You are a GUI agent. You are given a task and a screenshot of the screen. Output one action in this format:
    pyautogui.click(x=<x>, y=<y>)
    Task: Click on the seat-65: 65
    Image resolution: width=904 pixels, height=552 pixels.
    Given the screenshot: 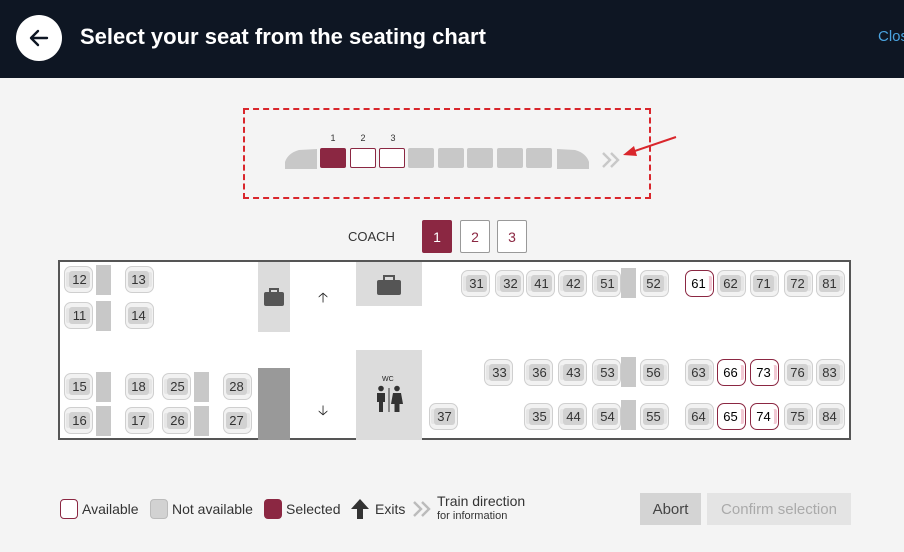 What is the action you would take?
    pyautogui.click(x=731, y=416)
    